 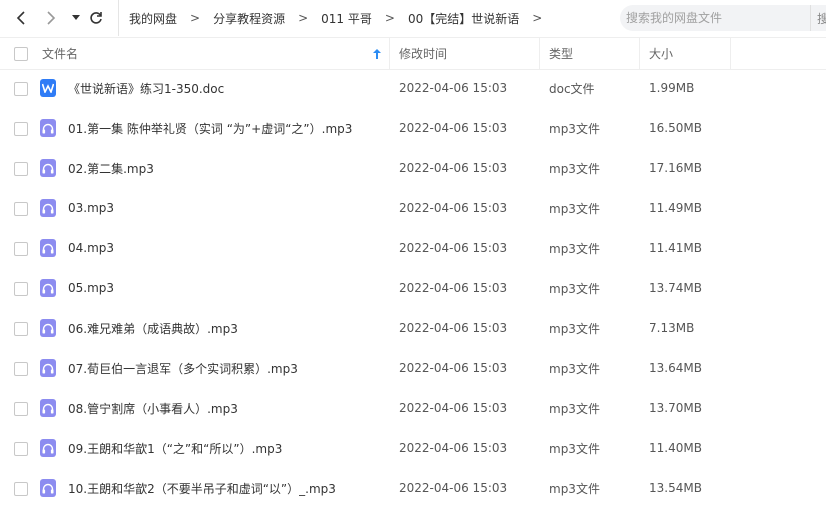 I want to click on top-navigation-bar: 我的网盘 > 分享教程资源 > 011 平哥 > 00【完结】世说新语 > 搜索, so click(x=413, y=18).